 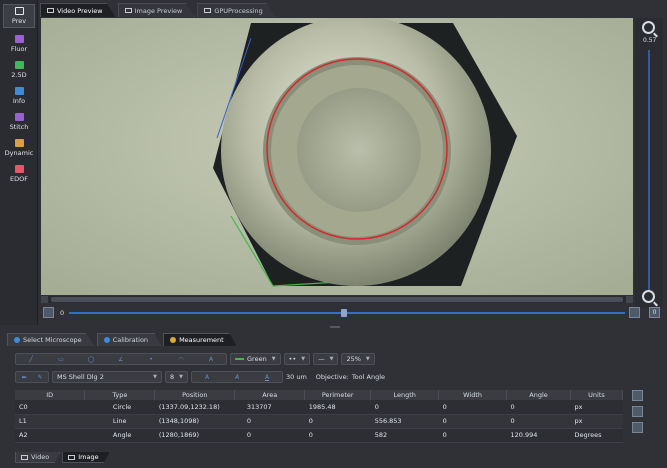 I want to click on cell: Line, so click(x=119, y=421).